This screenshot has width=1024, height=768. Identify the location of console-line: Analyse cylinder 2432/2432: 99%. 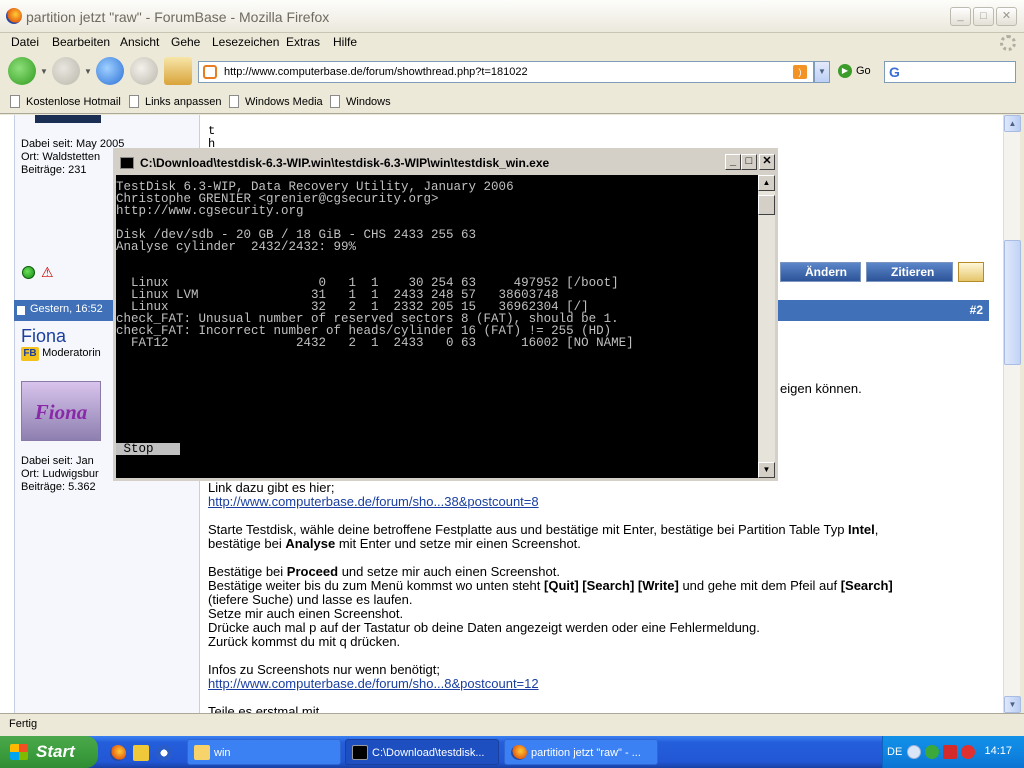
(236, 247).